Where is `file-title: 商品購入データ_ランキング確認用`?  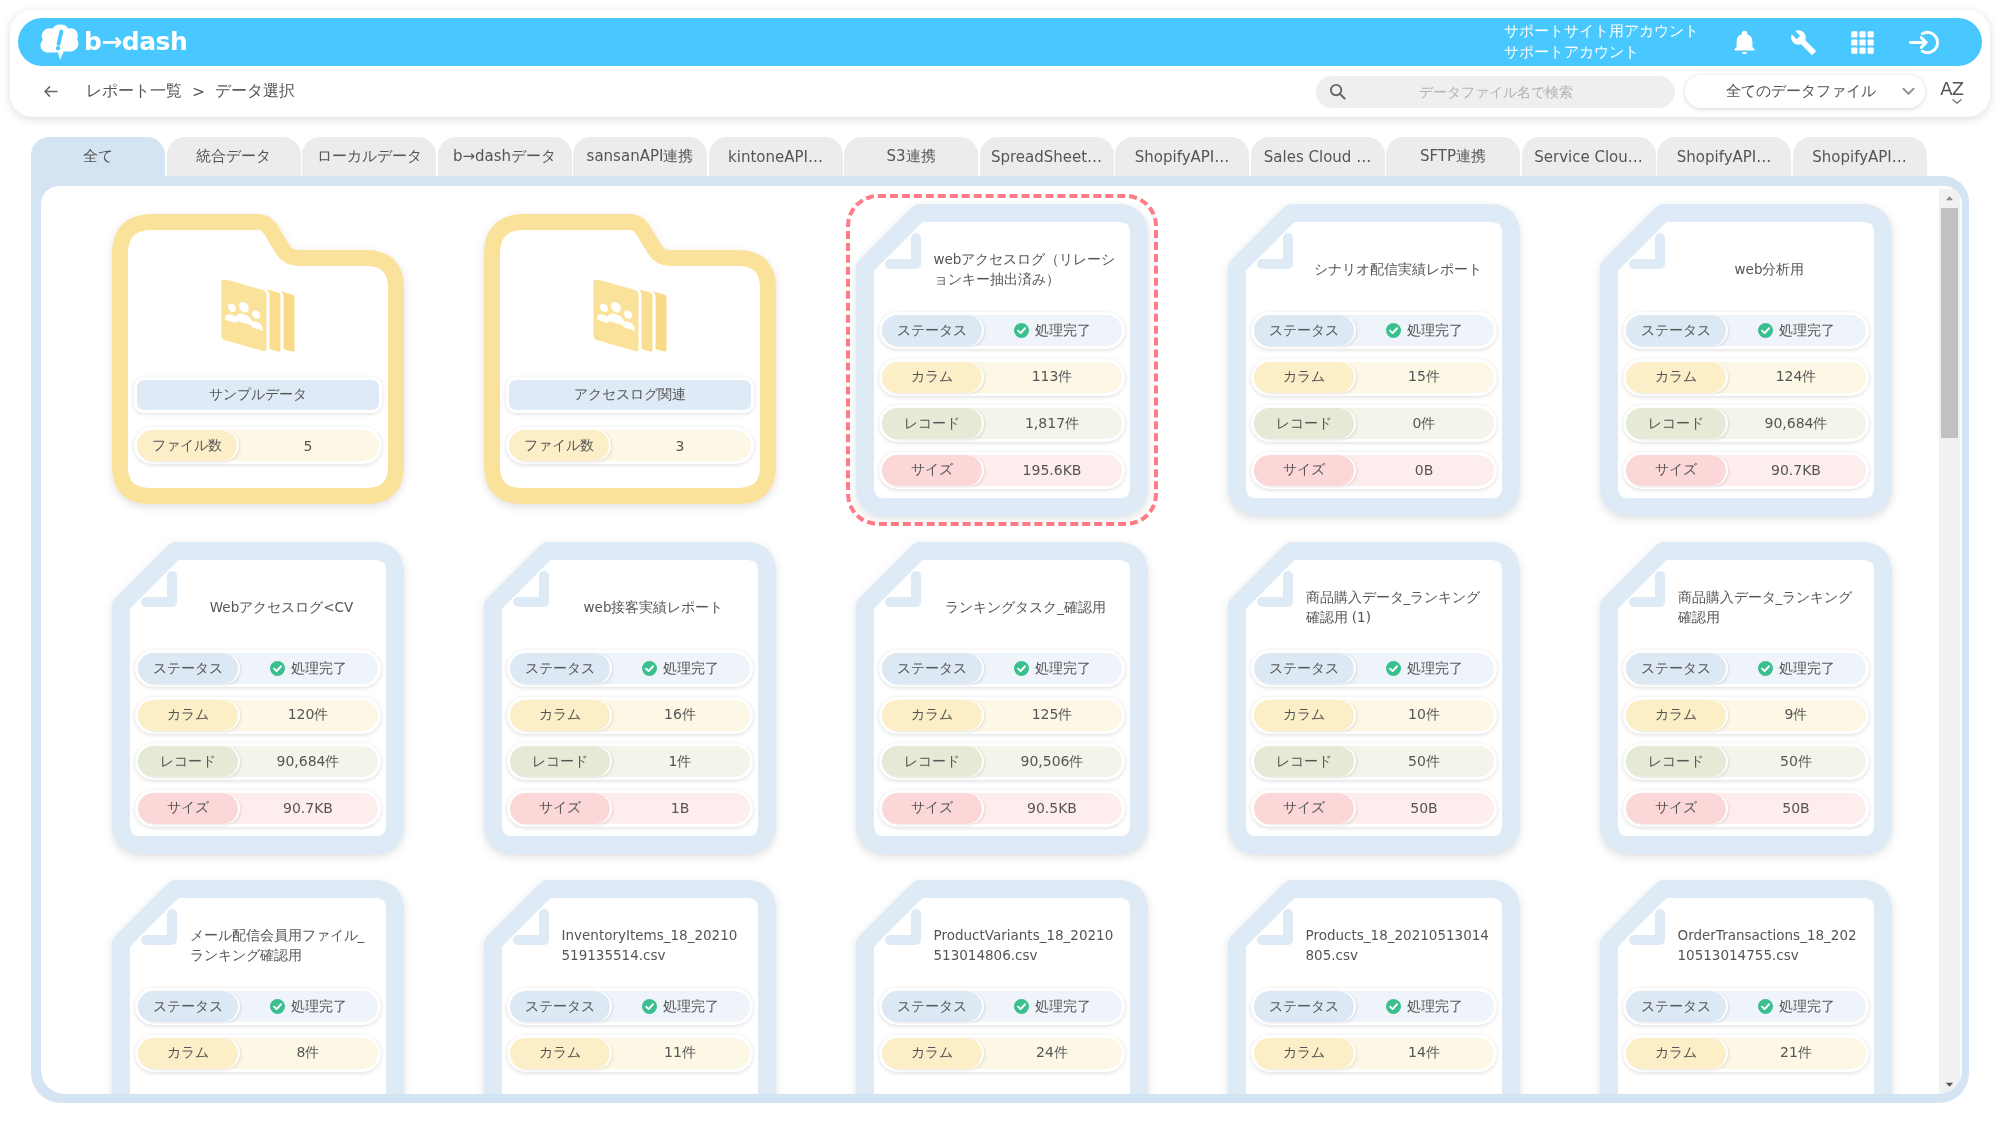 file-title: 商品購入データ_ランキング確認用 is located at coordinates (1765, 607).